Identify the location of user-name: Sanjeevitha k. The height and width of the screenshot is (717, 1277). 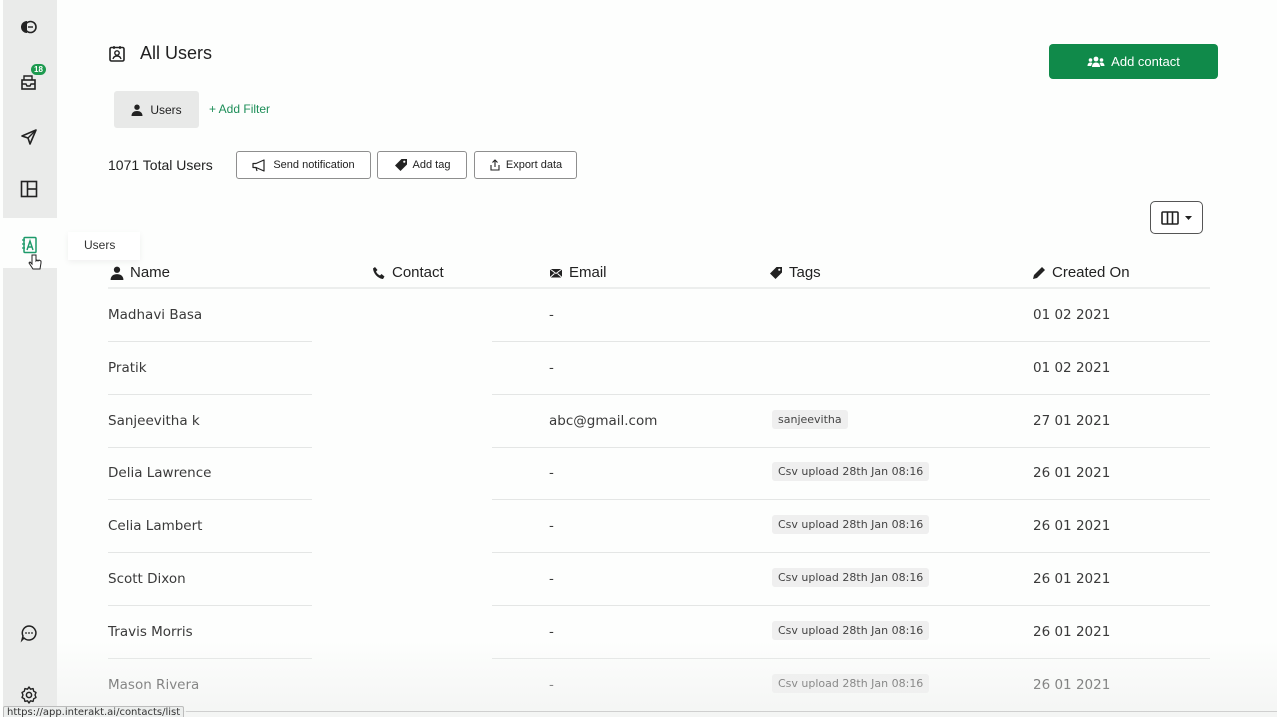
(154, 421).